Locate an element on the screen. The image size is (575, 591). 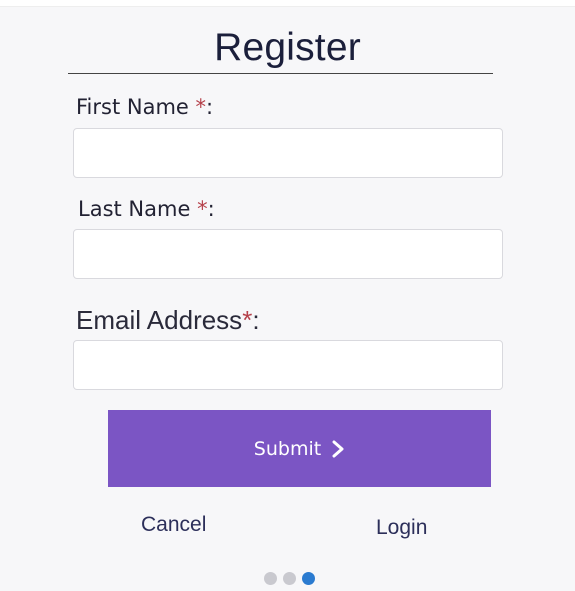
cancel-link: Cancel is located at coordinates (173, 525).